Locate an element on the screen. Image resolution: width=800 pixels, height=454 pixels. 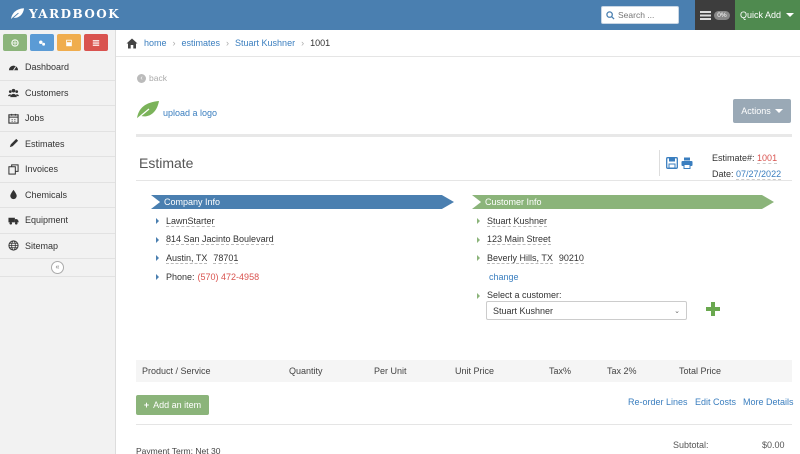
print-icon is located at coordinates (687, 163).